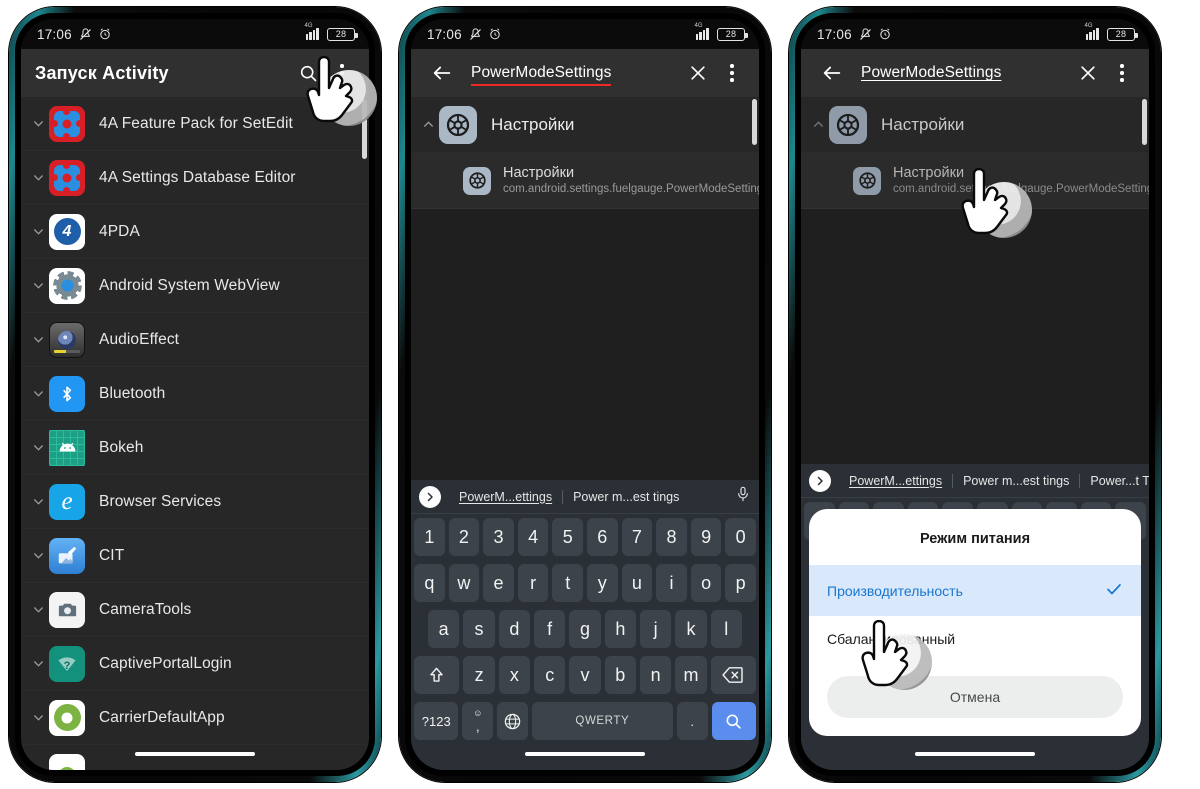 This screenshot has height=789, width=1200. I want to click on keyboard-row-bottom: z x c v b n m, so click(585, 675).